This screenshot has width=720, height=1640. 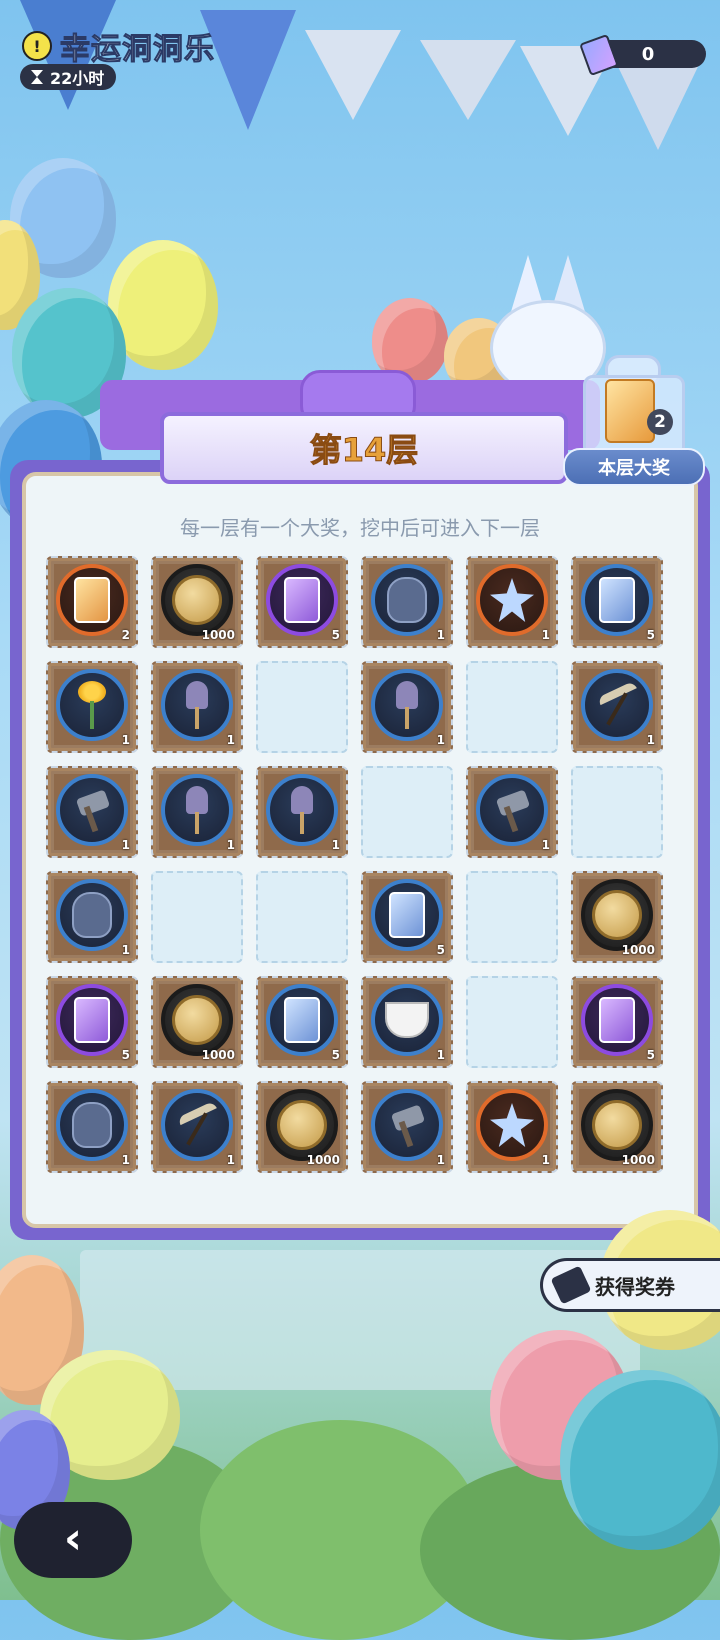 What do you see at coordinates (630, 1285) in the screenshot?
I see `get-tickets-button: 获得奖券` at bounding box center [630, 1285].